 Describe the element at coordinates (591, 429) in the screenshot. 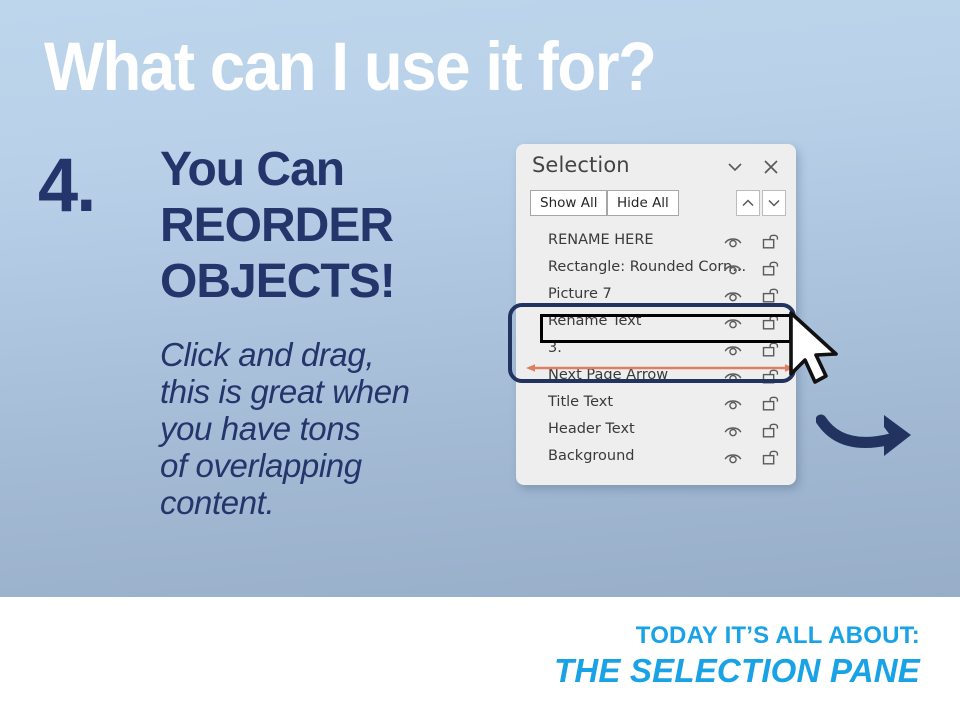

I see `object-name-label: Header Text` at that location.